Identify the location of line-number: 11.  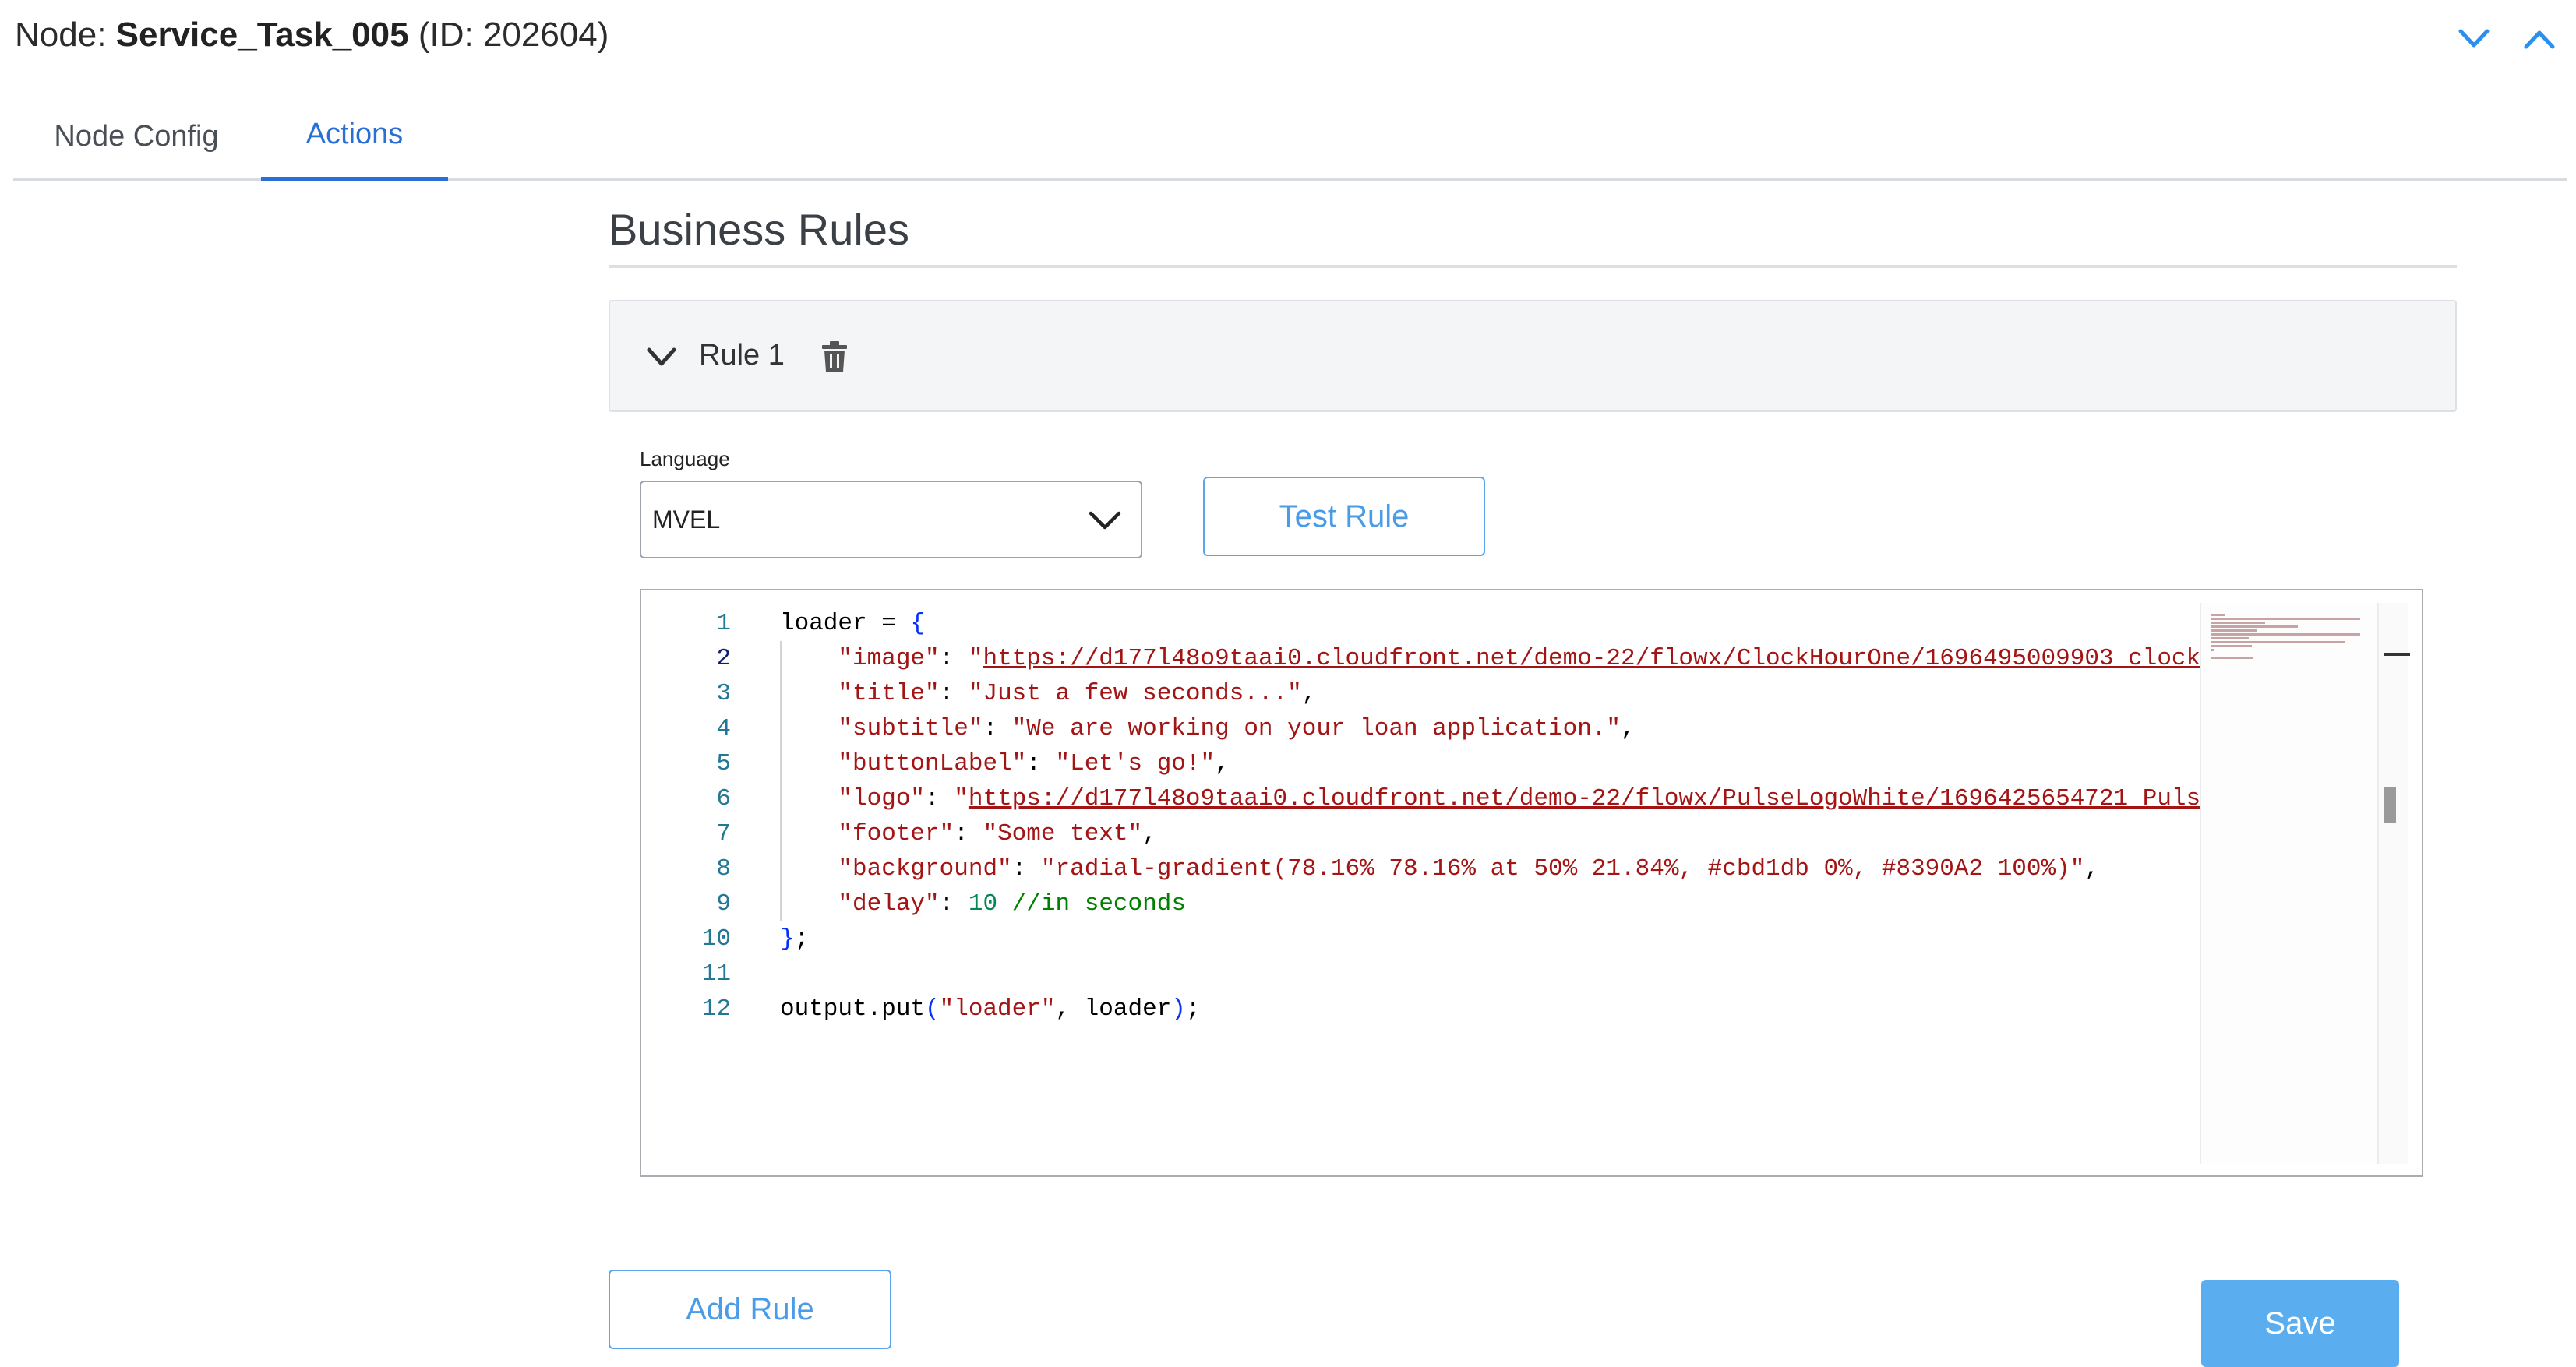
(716, 974).